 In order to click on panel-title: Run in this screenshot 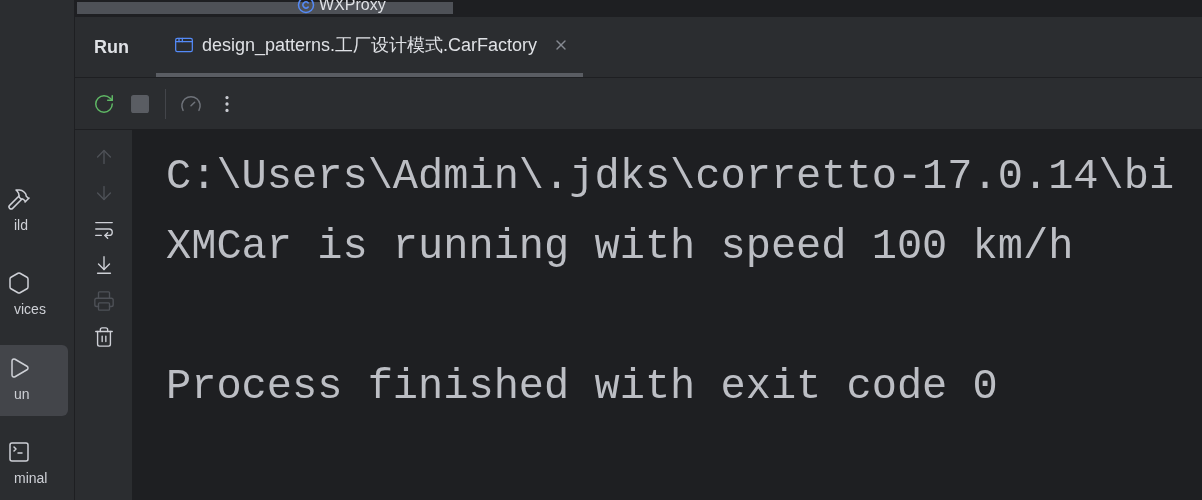, I will do `click(111, 47)`.